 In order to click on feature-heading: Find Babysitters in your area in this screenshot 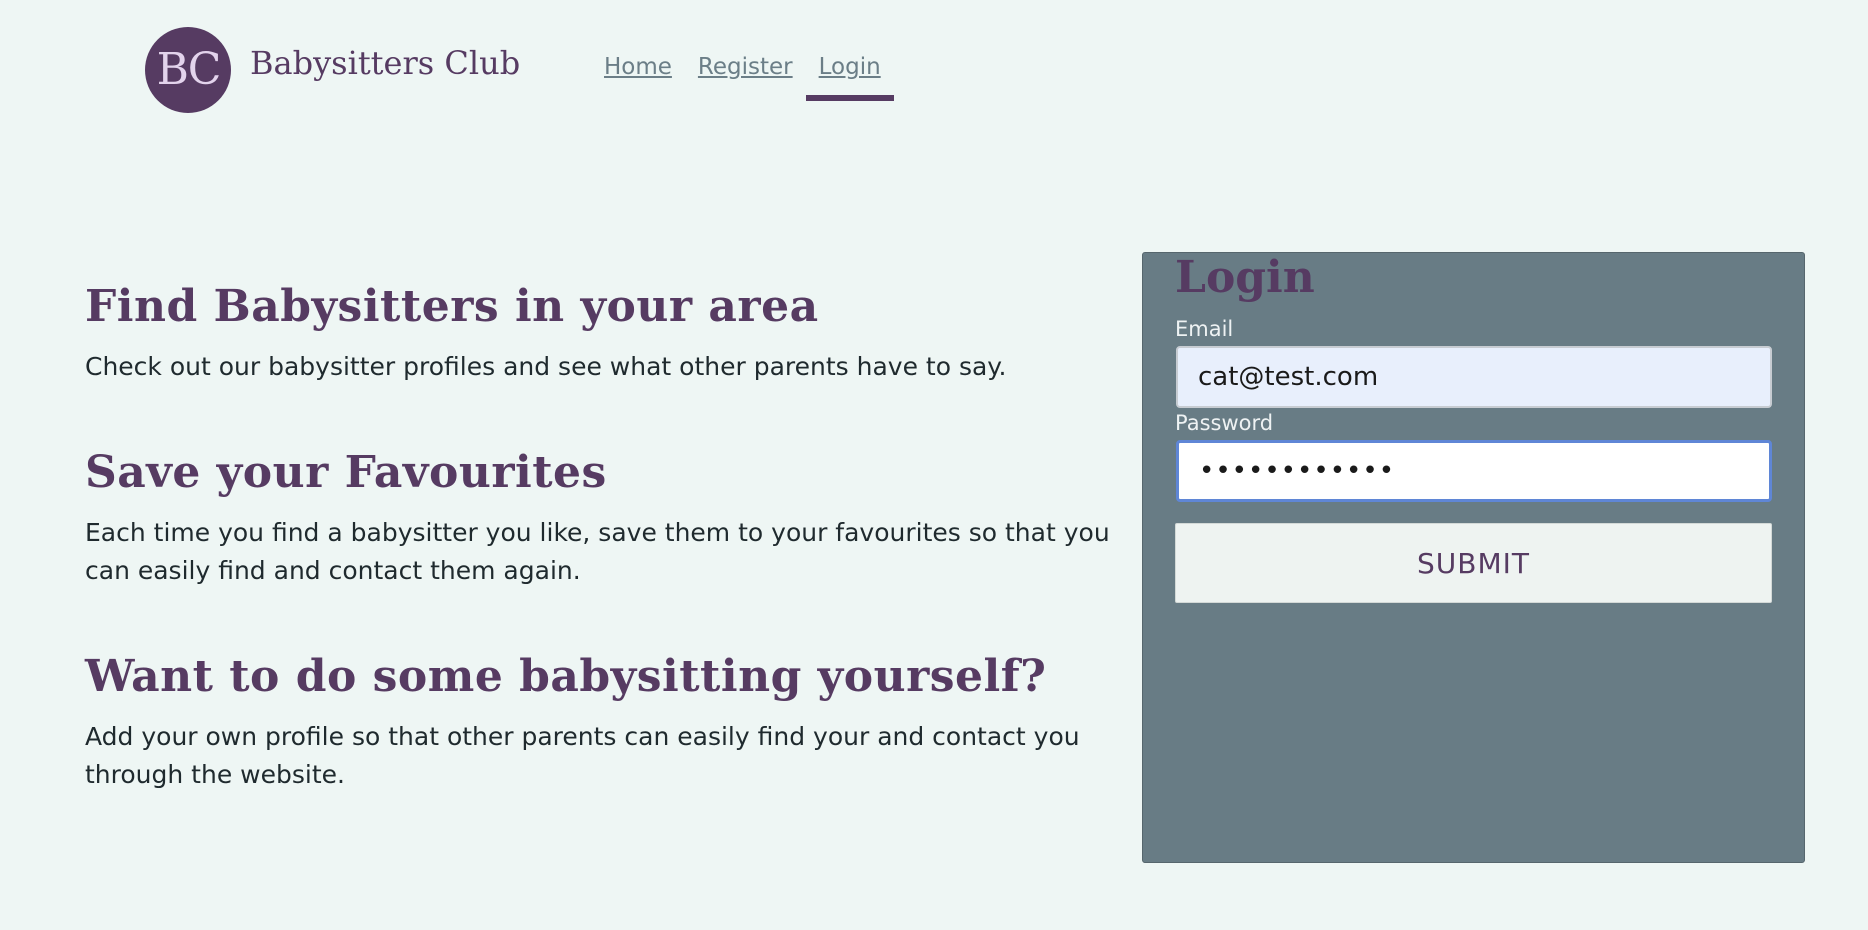, I will do `click(452, 306)`.